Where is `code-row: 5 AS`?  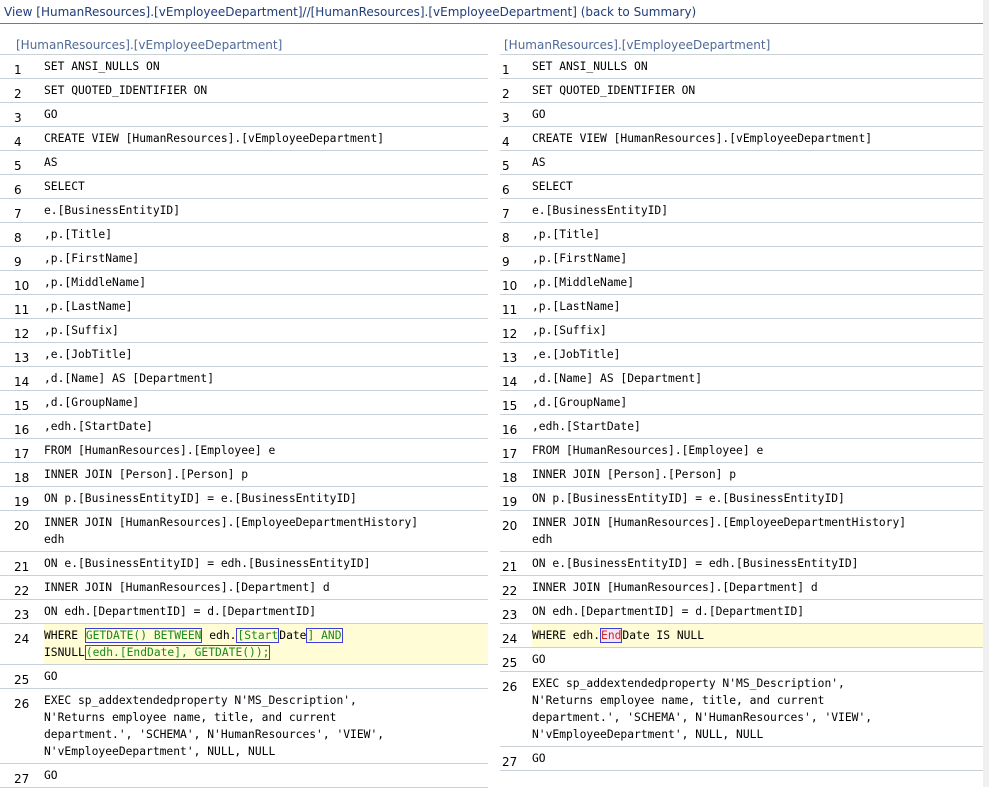 code-row: 5 AS is located at coordinates (741, 163).